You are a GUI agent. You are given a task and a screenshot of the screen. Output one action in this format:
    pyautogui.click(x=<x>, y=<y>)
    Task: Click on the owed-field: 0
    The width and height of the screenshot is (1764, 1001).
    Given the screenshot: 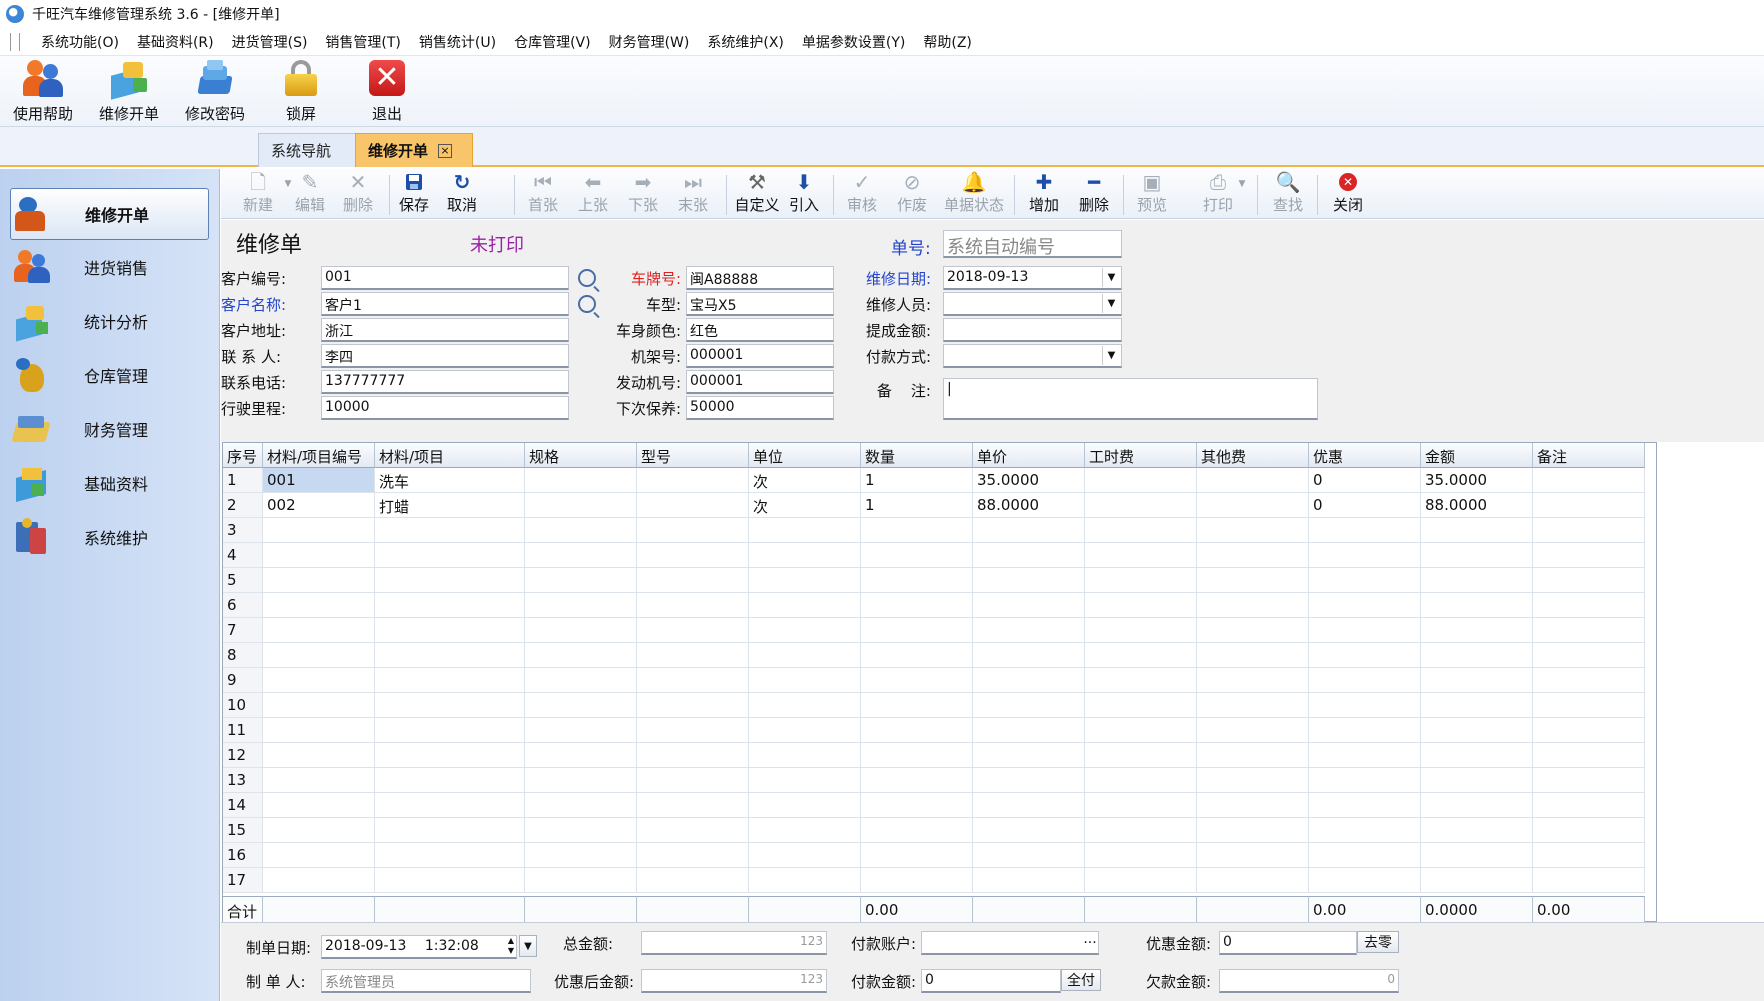 What is the action you would take?
    pyautogui.click(x=1309, y=981)
    